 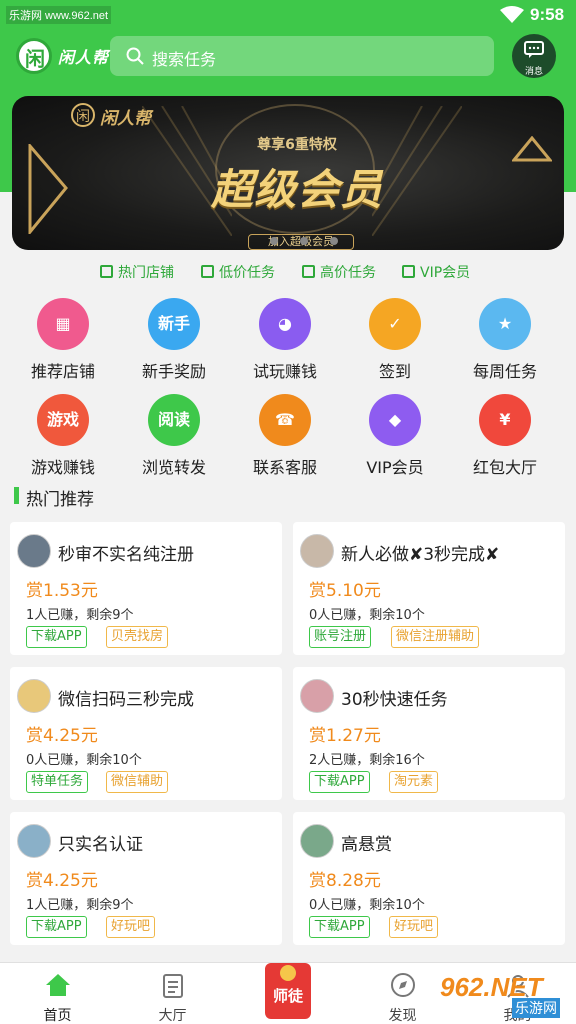 I want to click on grid-item-recommended-shops: ▦ 推荐店铺, so click(x=63, y=343).